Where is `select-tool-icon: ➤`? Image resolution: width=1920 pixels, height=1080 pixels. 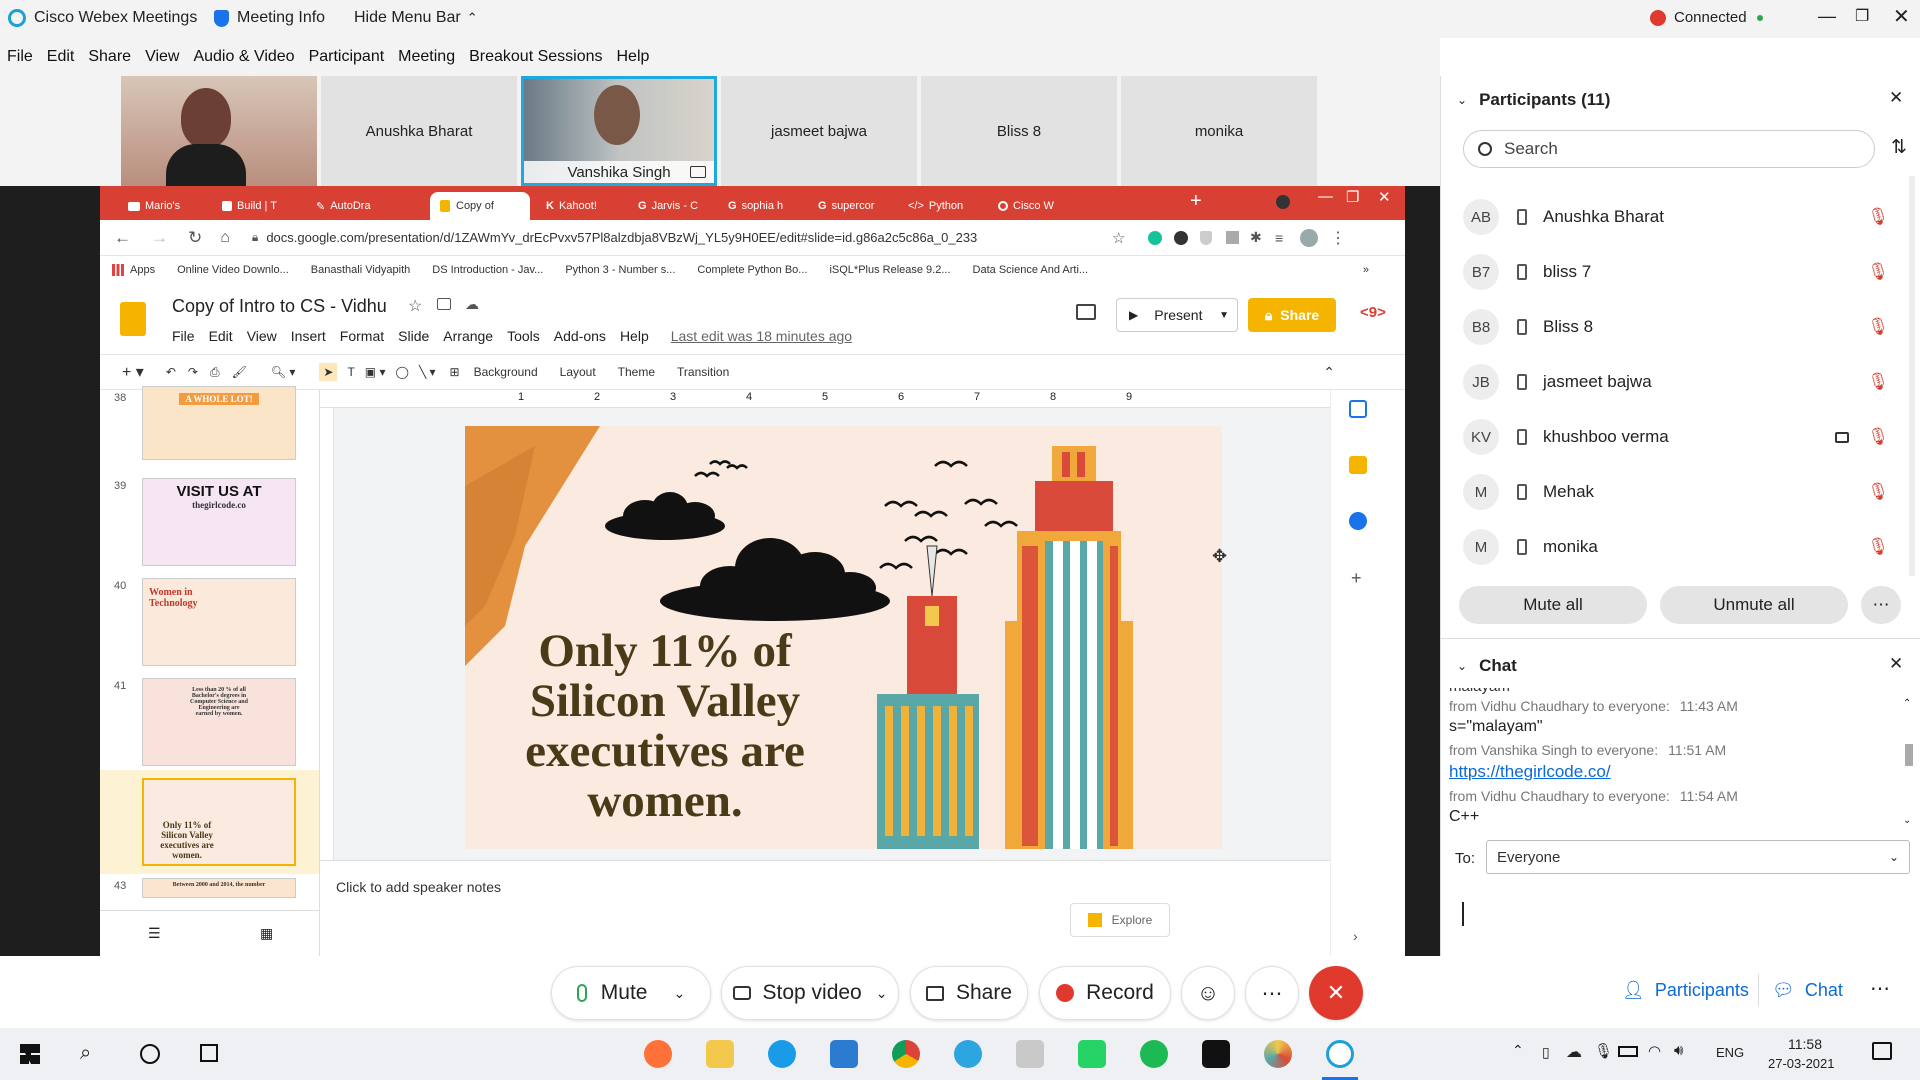
select-tool-icon: ➤ is located at coordinates (328, 372).